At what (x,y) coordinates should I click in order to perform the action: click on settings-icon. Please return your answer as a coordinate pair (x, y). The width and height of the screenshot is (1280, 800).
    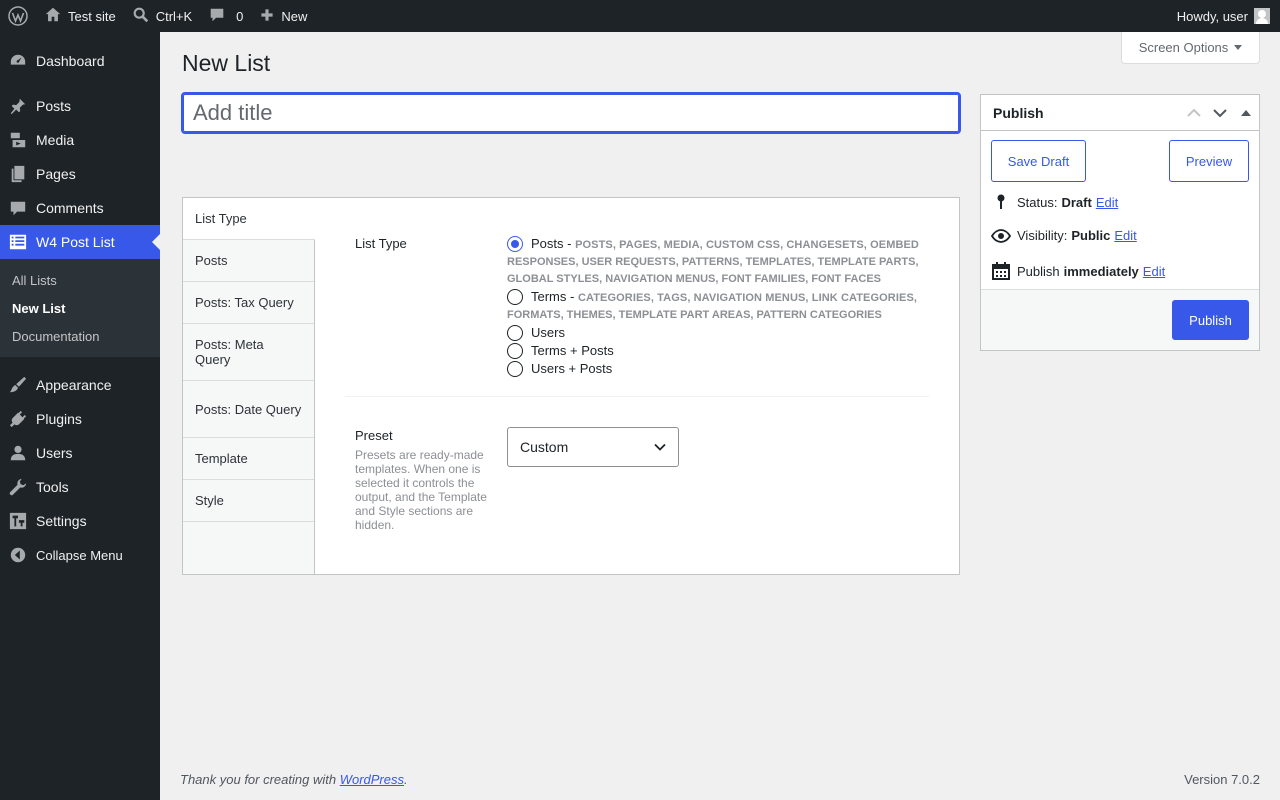
    Looking at the image, I should click on (18, 521).